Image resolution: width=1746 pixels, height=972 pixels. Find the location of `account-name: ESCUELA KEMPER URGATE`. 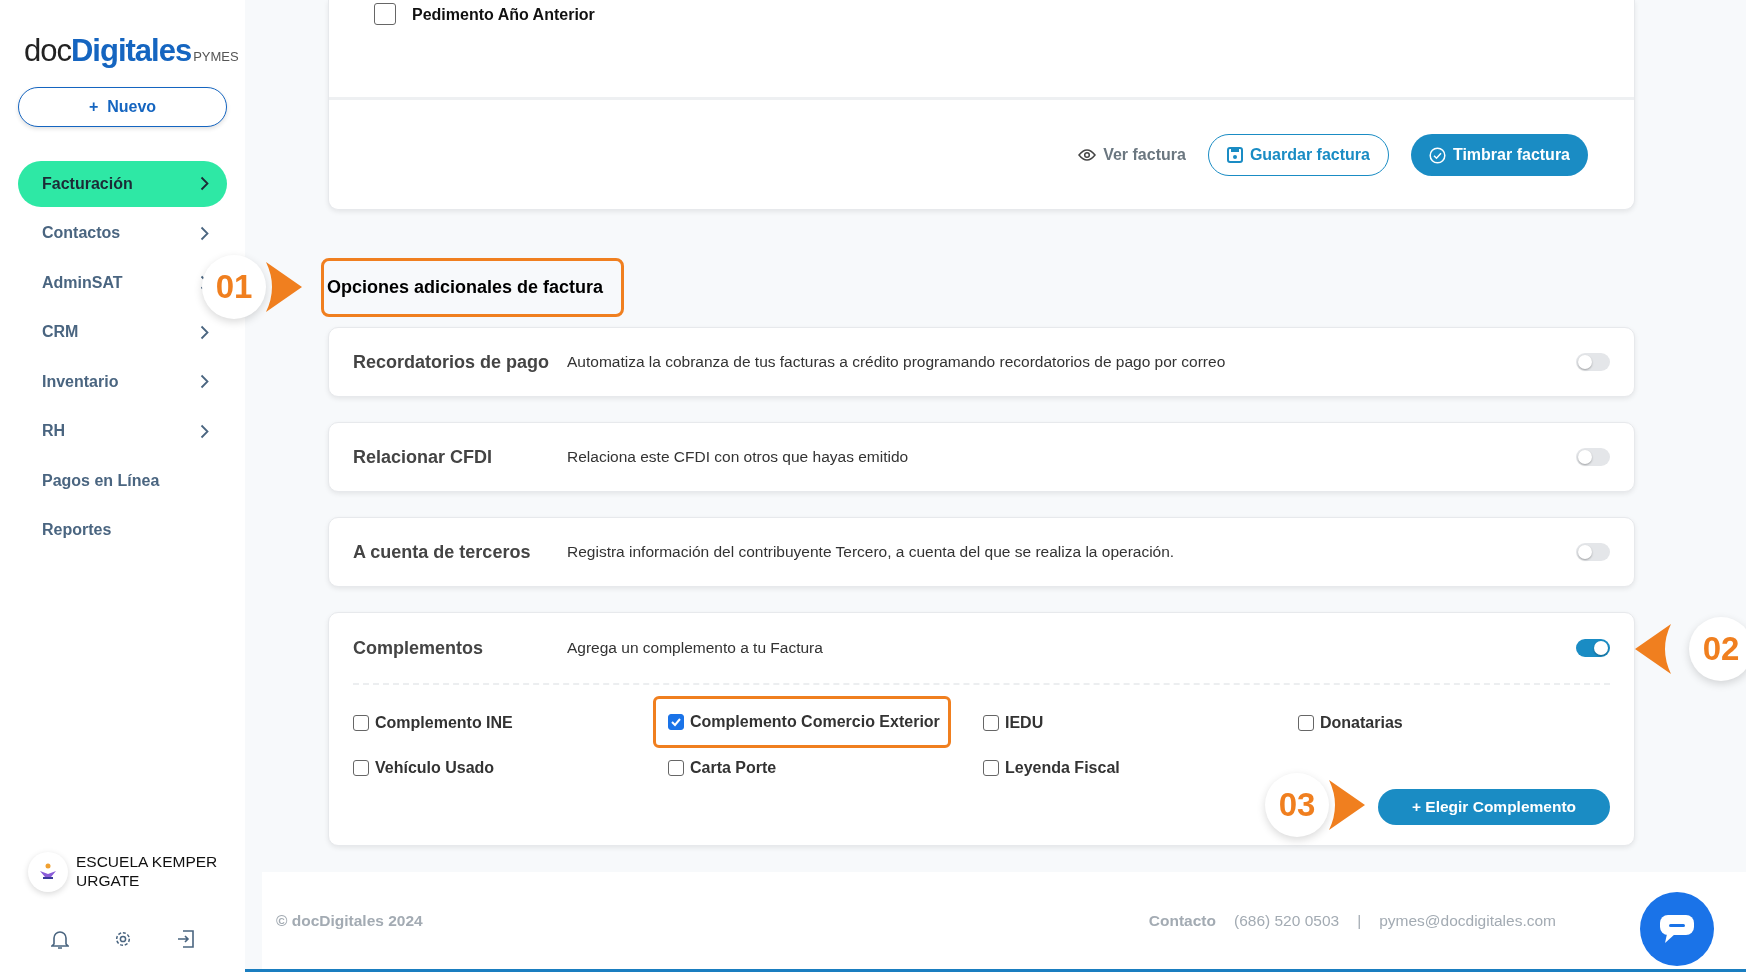

account-name: ESCUELA KEMPER URGATE is located at coordinates (147, 872).